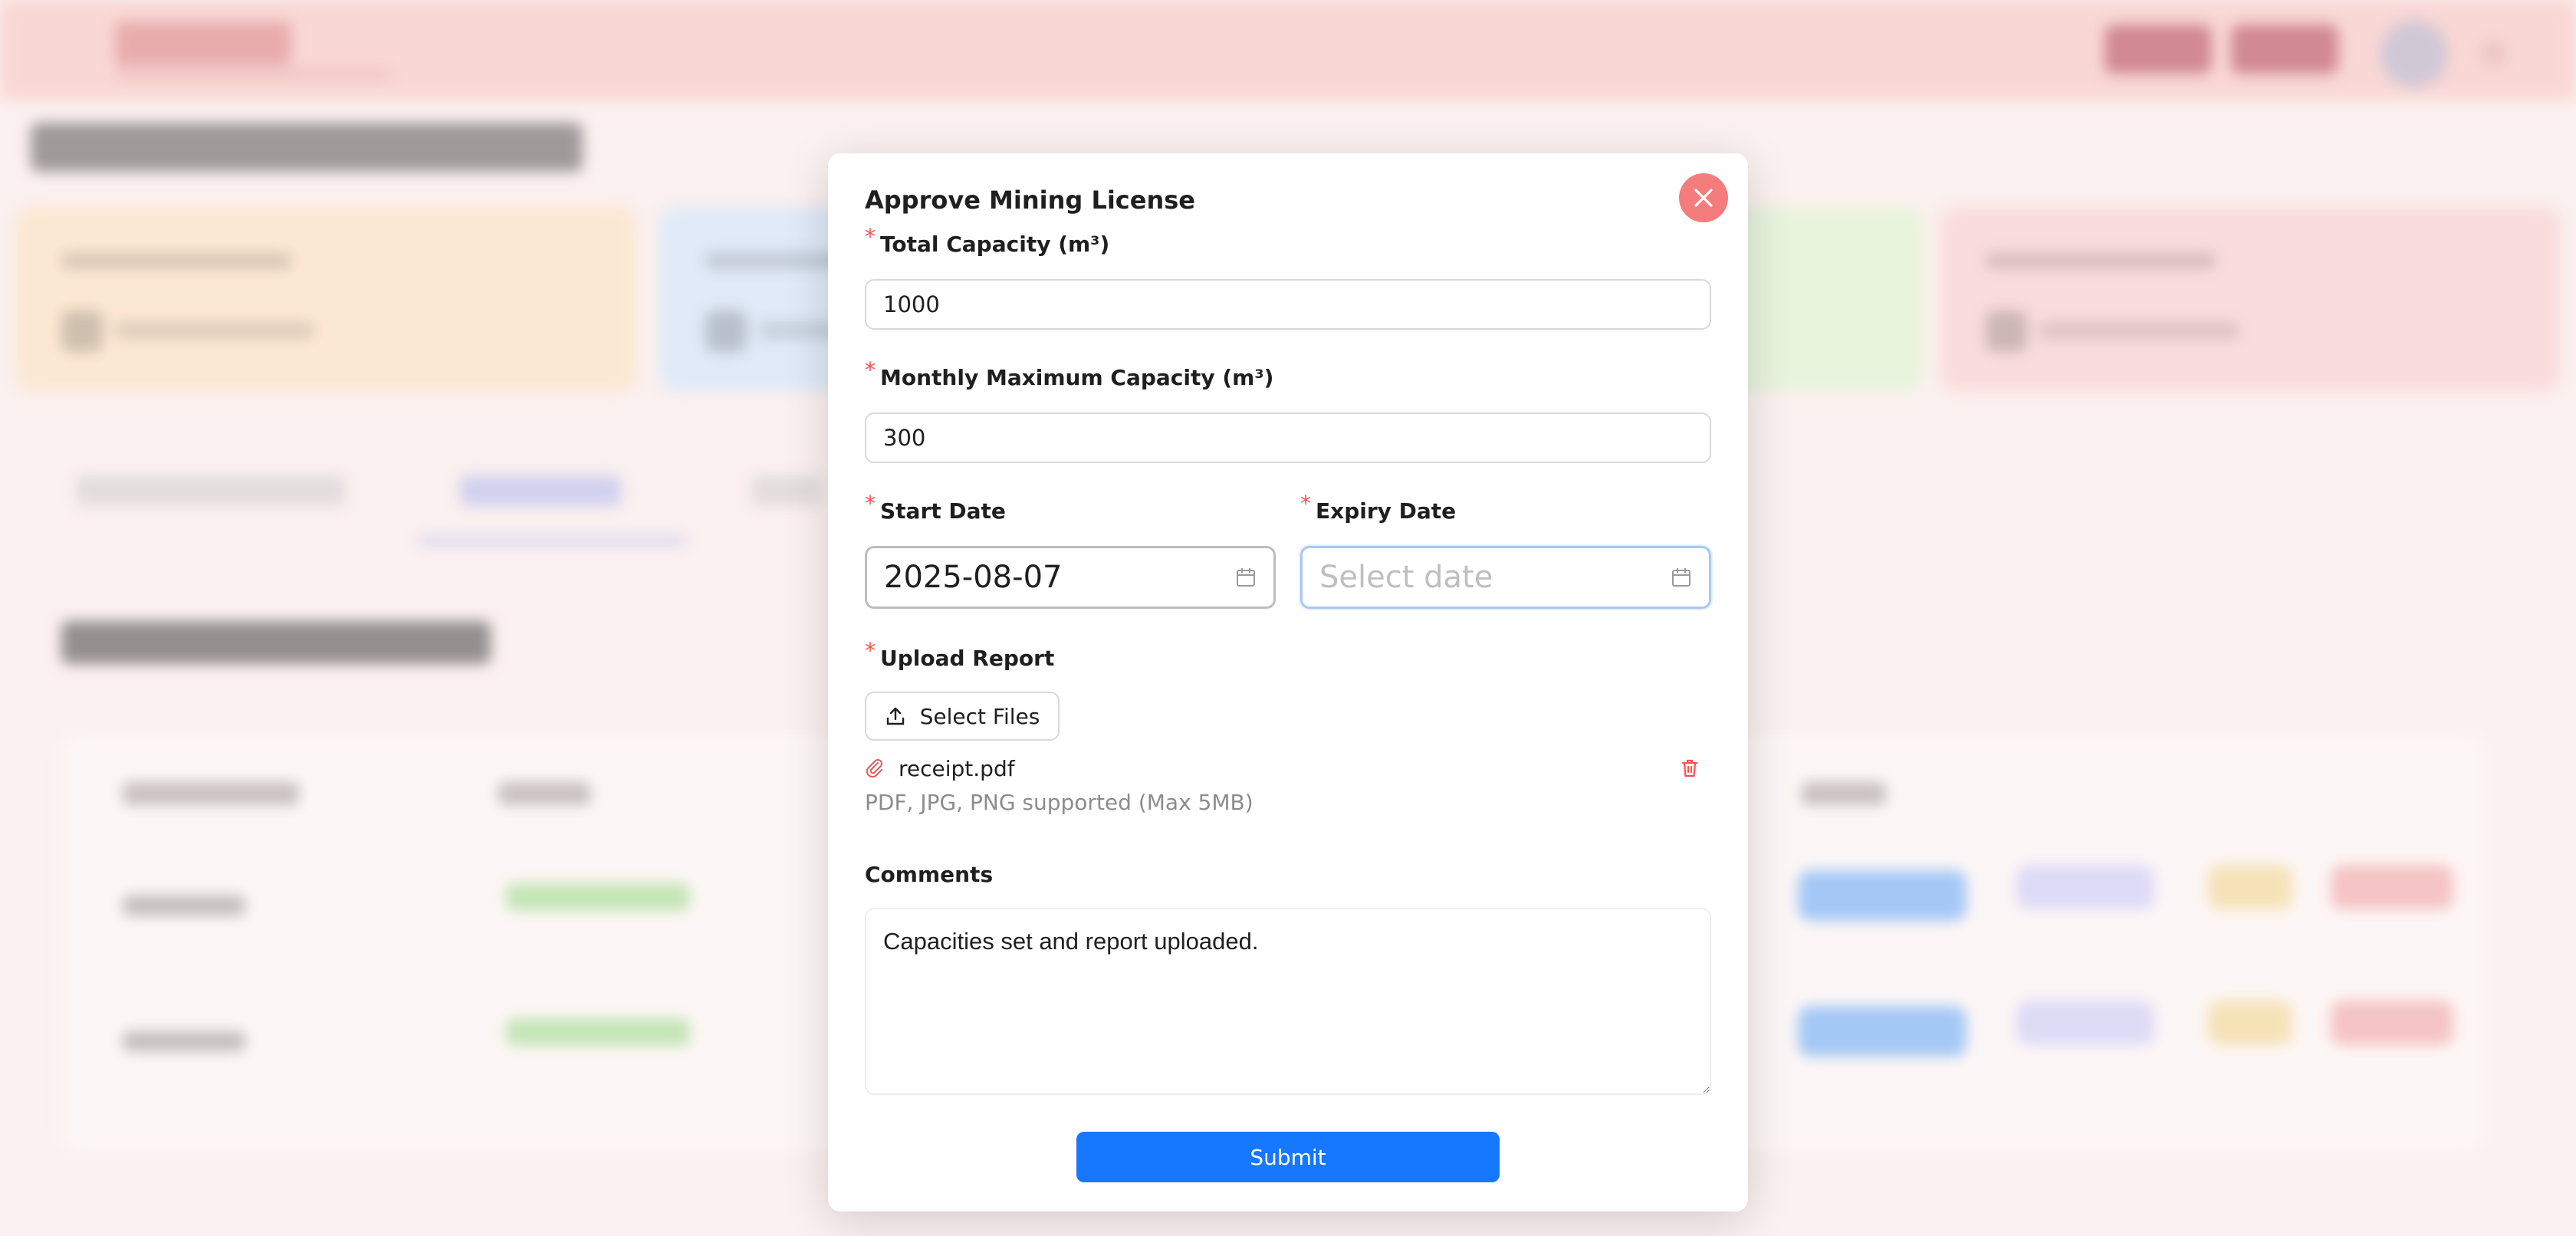 The height and width of the screenshot is (1236, 2576). What do you see at coordinates (1288, 1001) in the screenshot?
I see `comments-textarea: Capacities set and report uploaded.` at bounding box center [1288, 1001].